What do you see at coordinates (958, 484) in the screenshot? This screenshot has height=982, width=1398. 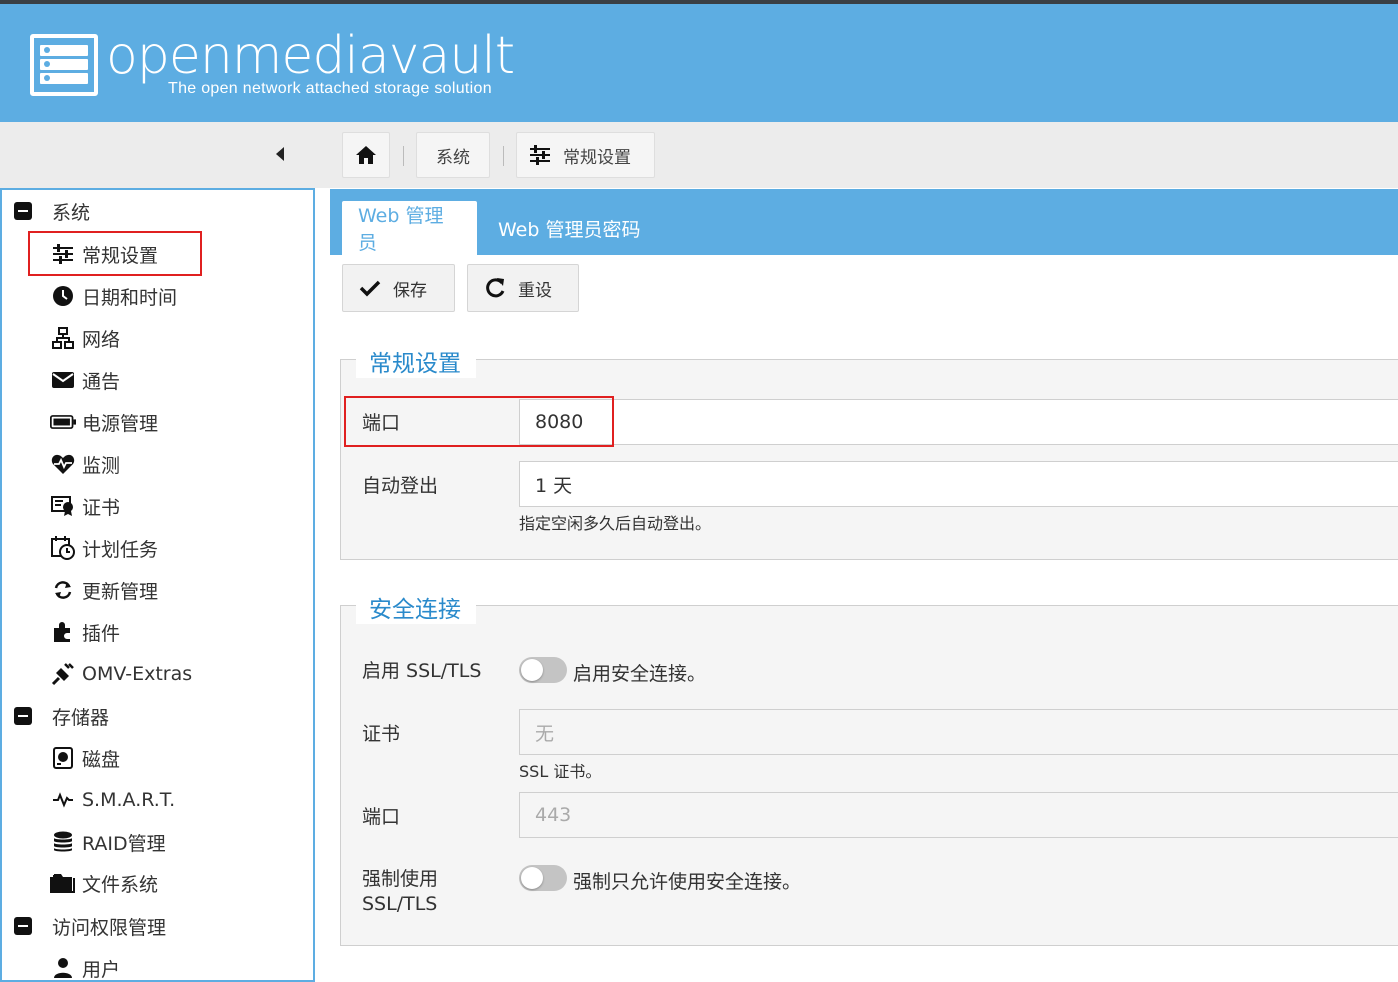 I see `autologout-select: 1 天` at bounding box center [958, 484].